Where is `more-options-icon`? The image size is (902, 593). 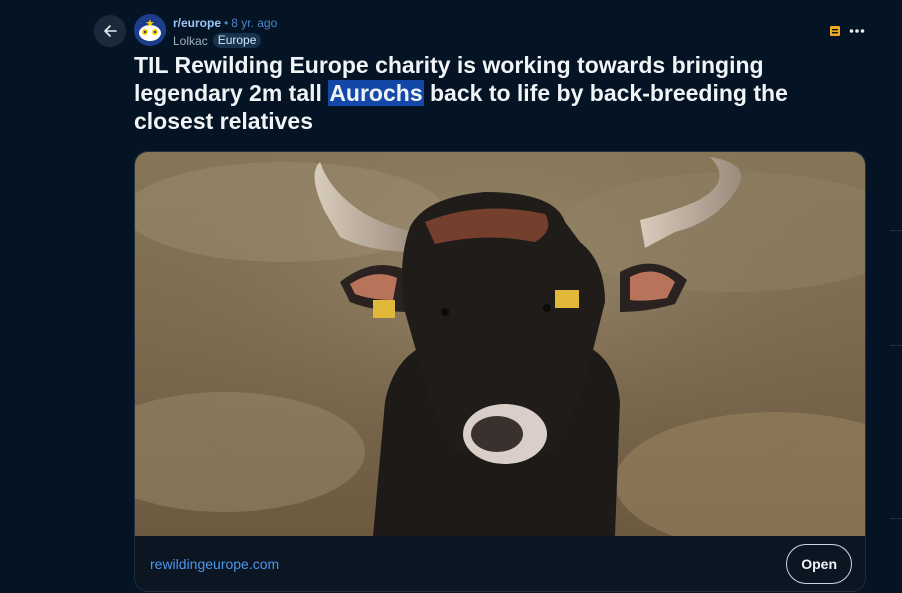 more-options-icon is located at coordinates (857, 31).